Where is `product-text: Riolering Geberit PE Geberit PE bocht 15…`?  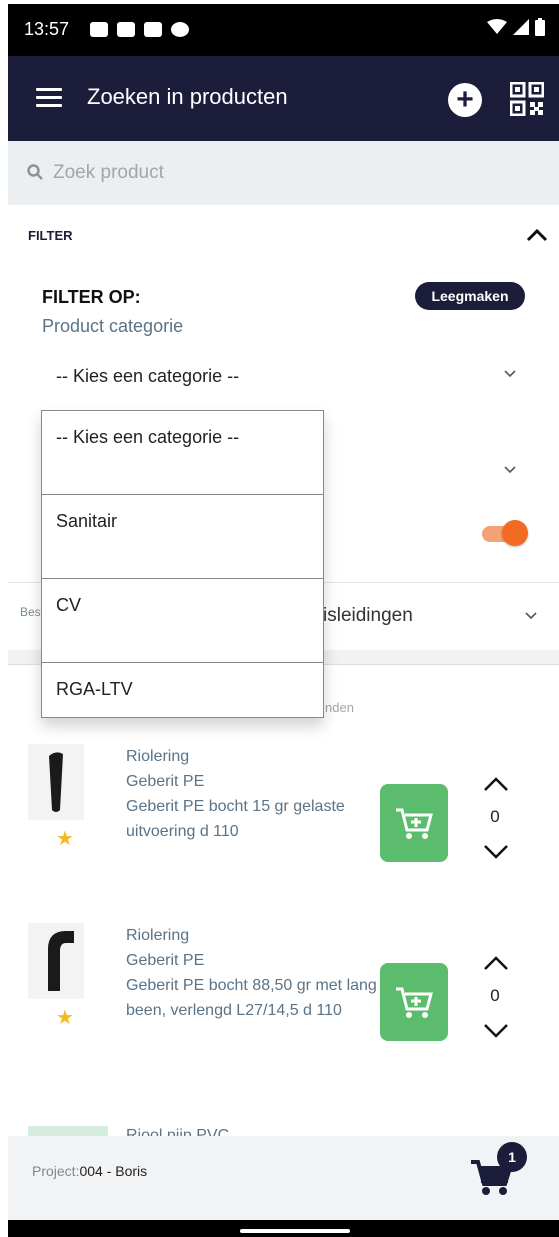 product-text: Riolering Geberit PE Geberit PE bocht 15… is located at coordinates (256, 794).